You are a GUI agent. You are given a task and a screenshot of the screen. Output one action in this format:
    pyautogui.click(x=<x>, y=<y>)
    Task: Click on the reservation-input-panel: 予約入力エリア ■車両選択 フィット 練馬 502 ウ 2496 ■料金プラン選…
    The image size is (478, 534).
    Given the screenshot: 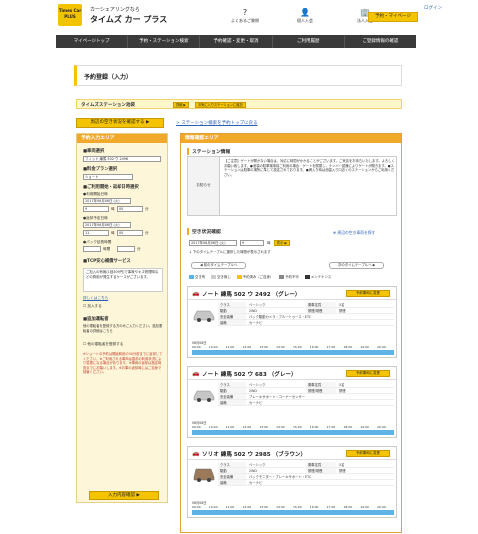 What is the action you would take?
    pyautogui.click(x=122, y=318)
    